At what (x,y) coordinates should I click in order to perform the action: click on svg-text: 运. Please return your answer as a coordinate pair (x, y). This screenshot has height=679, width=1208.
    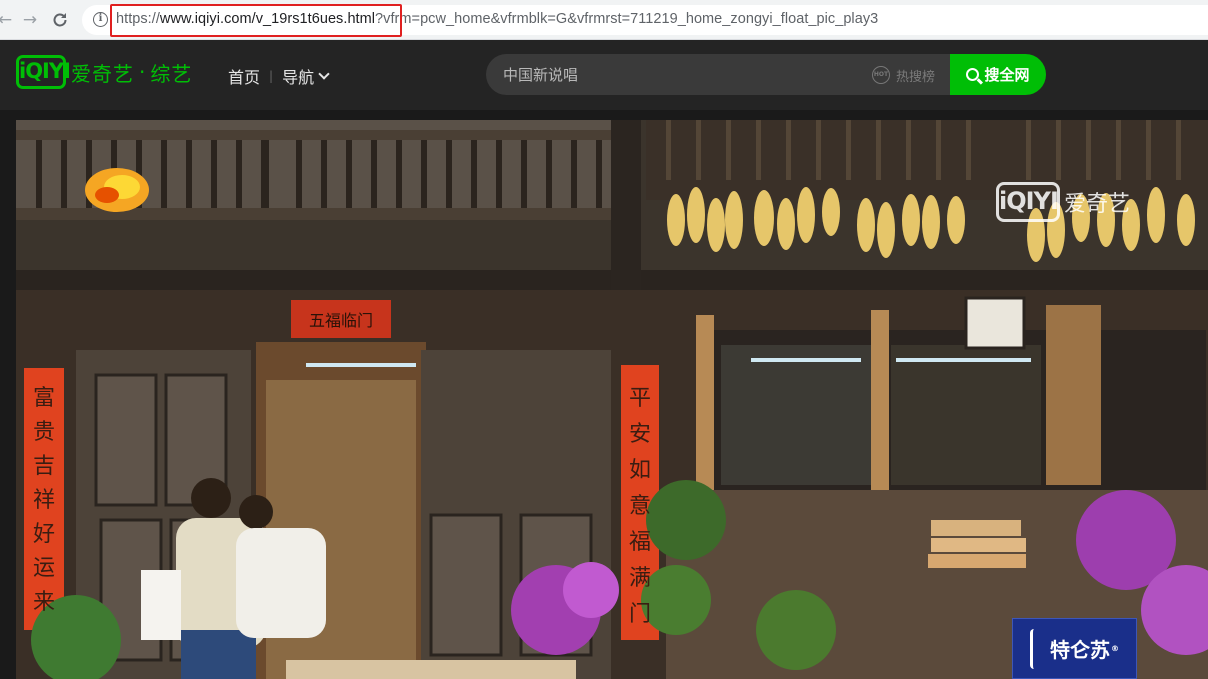
    Looking at the image, I should click on (44, 568).